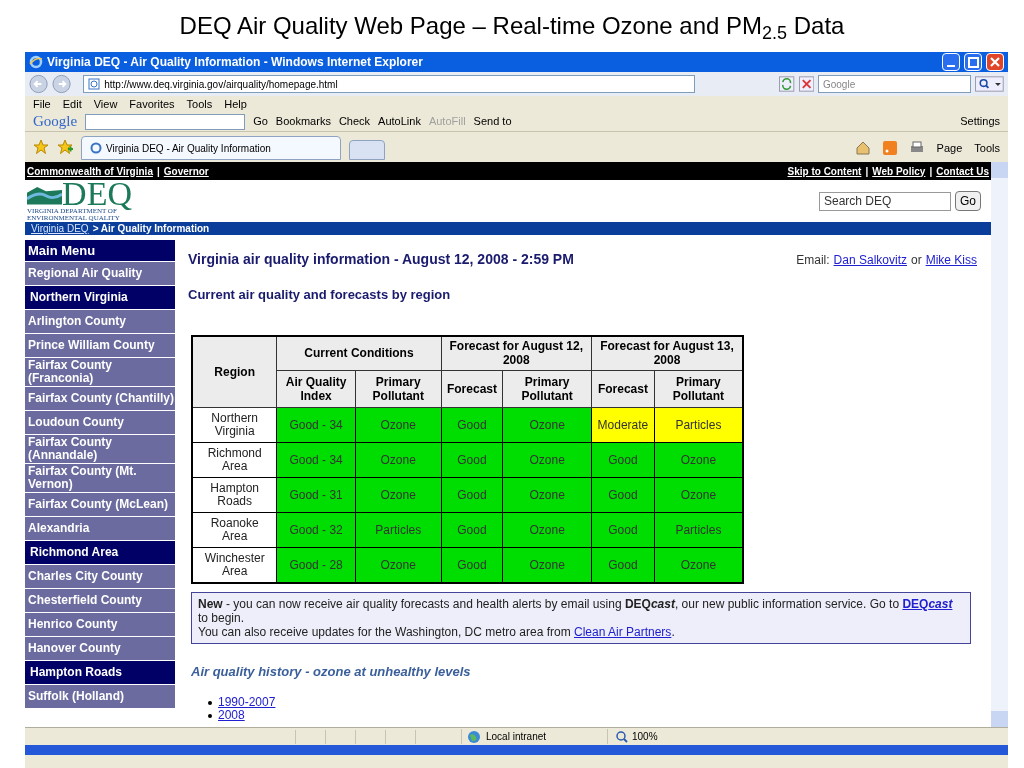 Image resolution: width=1024 pixels, height=768 pixels. I want to click on go-button: Go, so click(968, 201).